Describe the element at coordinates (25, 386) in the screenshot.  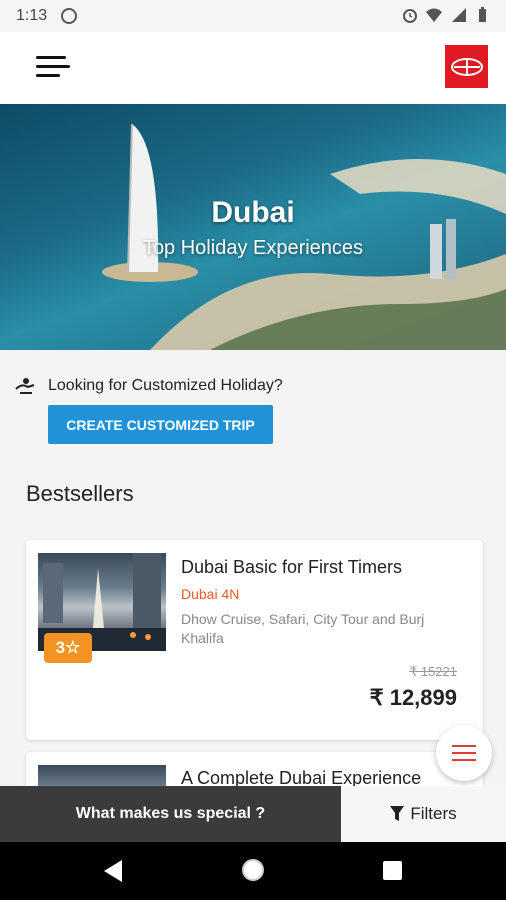
I see `customize-icon` at that location.